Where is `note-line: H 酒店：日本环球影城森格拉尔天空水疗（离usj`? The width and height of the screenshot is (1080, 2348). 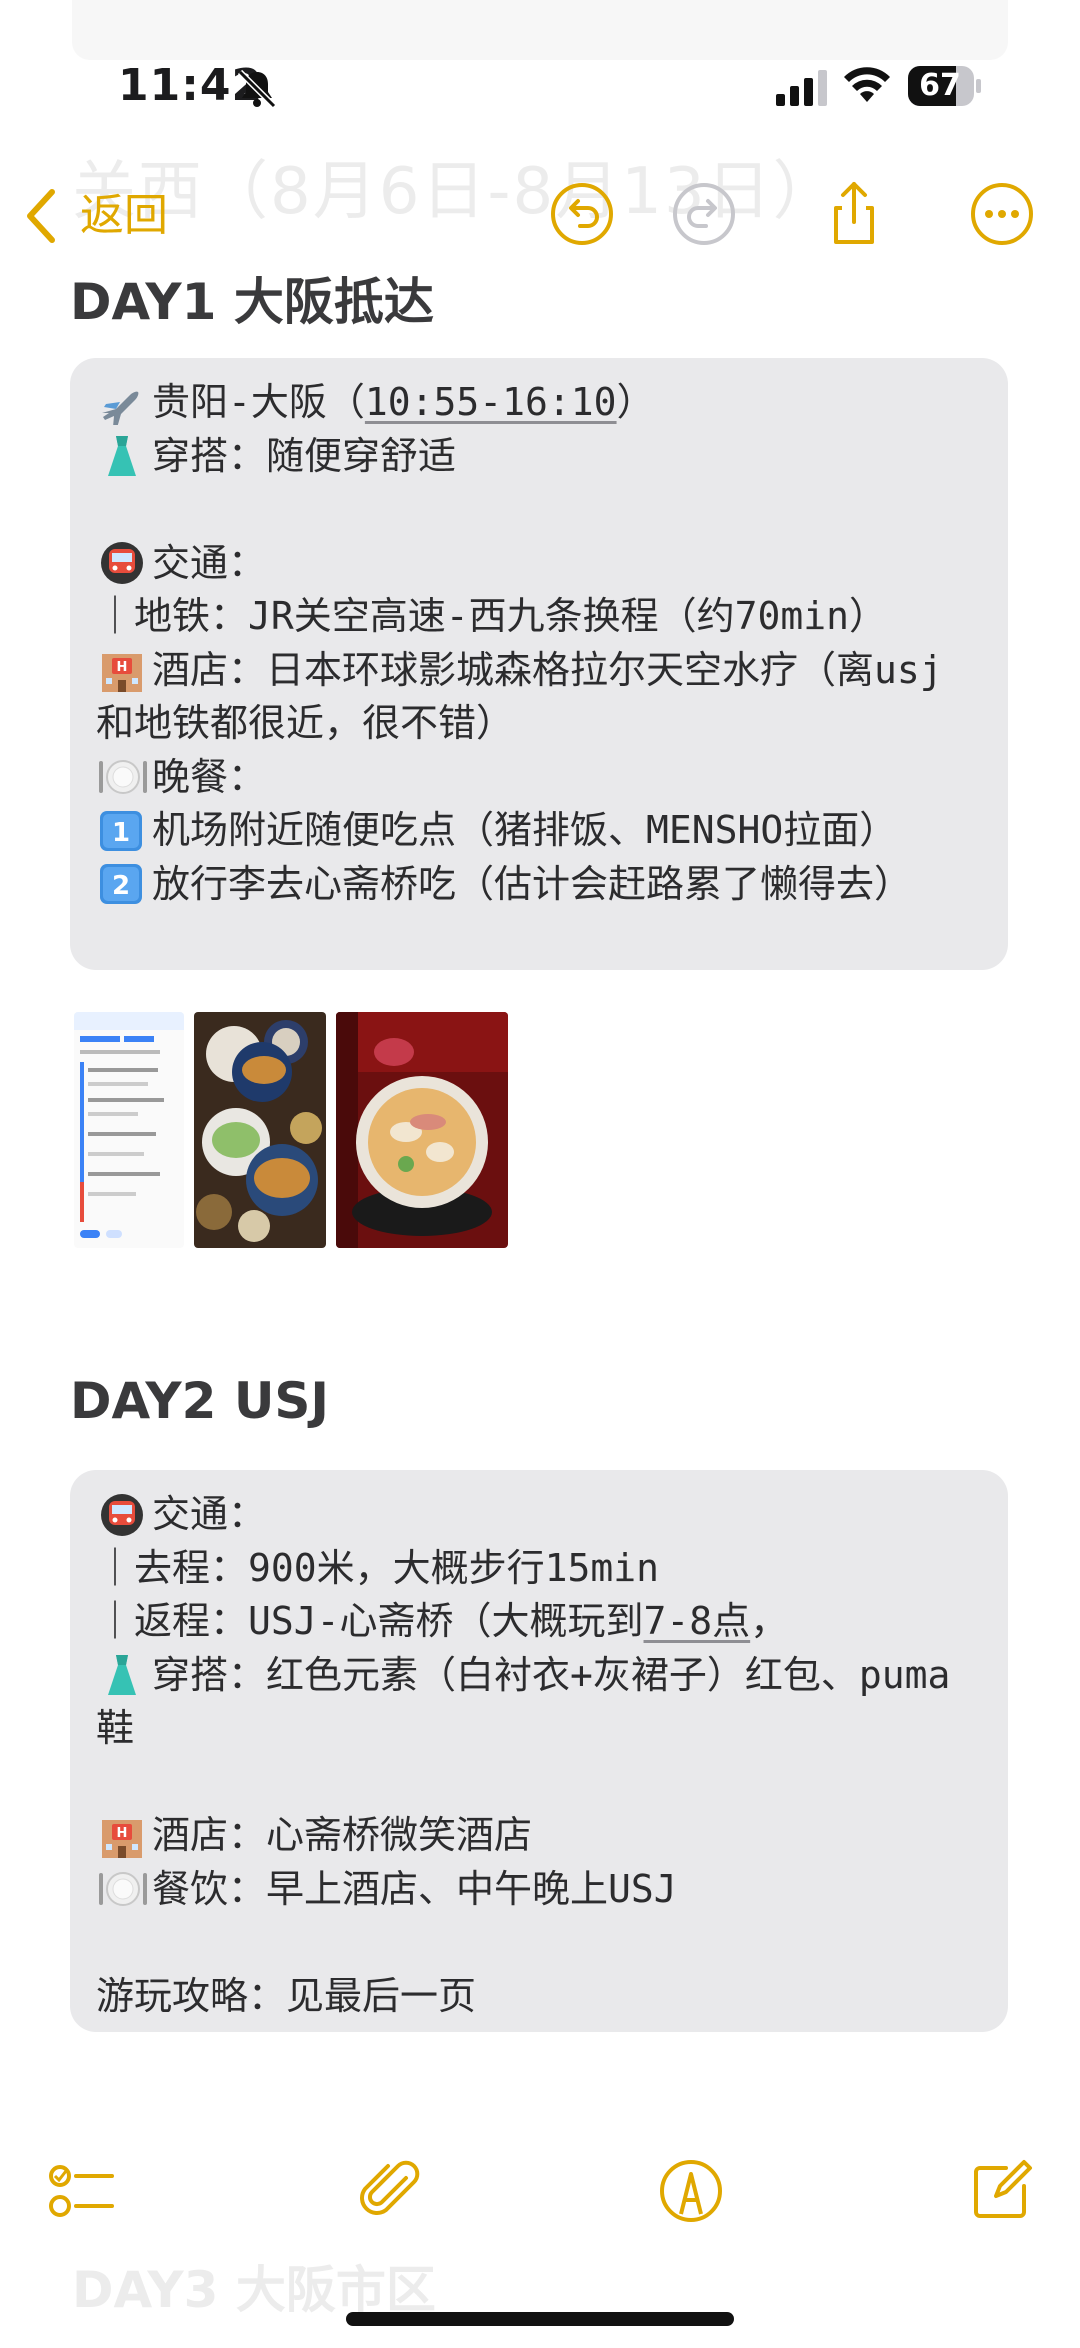 note-line: H 酒店：日本环球影城森格拉尔天空水疗（离usj is located at coordinates (539, 671).